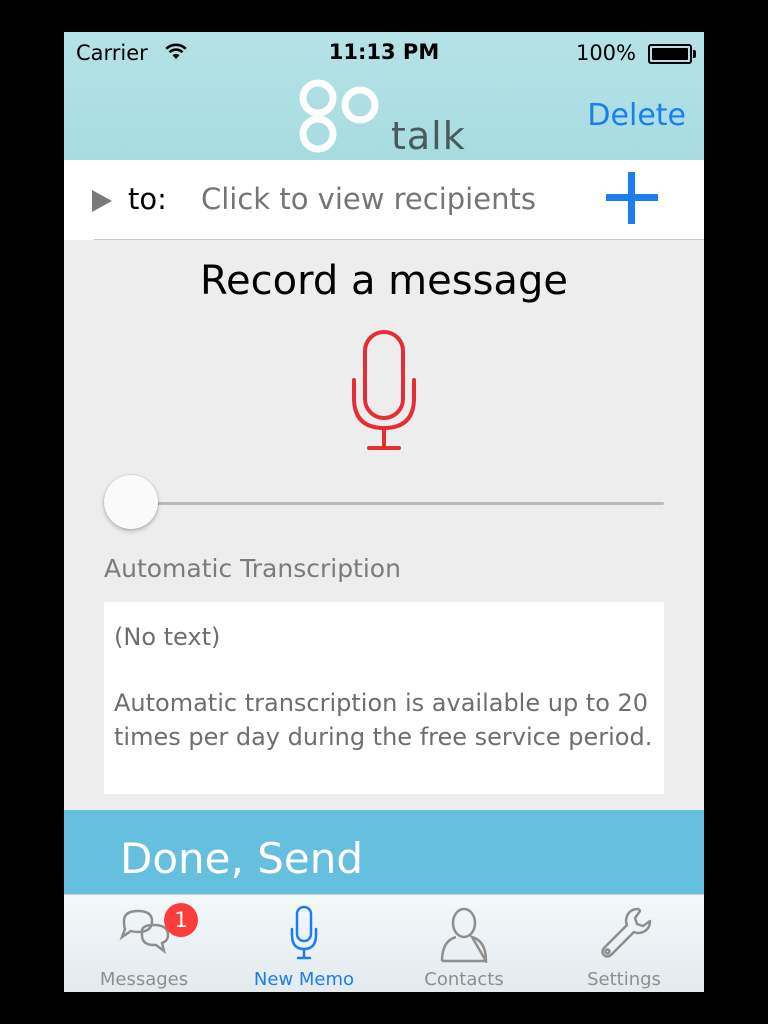 The height and width of the screenshot is (1024, 768). Describe the element at coordinates (605, 53) in the screenshot. I see `battery-percent: 100%` at that location.